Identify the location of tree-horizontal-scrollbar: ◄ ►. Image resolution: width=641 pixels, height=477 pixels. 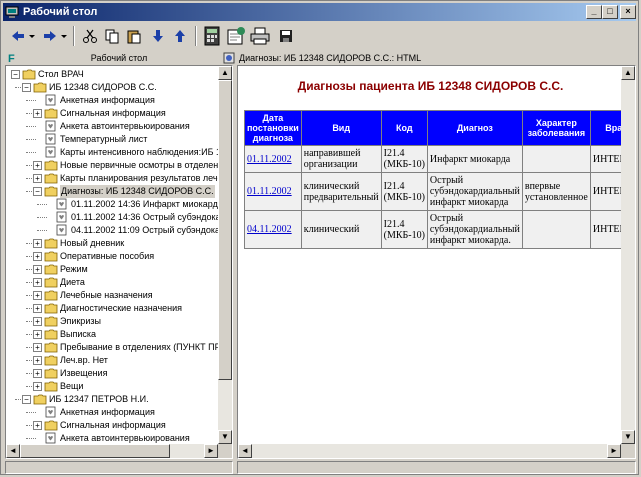
(112, 451).